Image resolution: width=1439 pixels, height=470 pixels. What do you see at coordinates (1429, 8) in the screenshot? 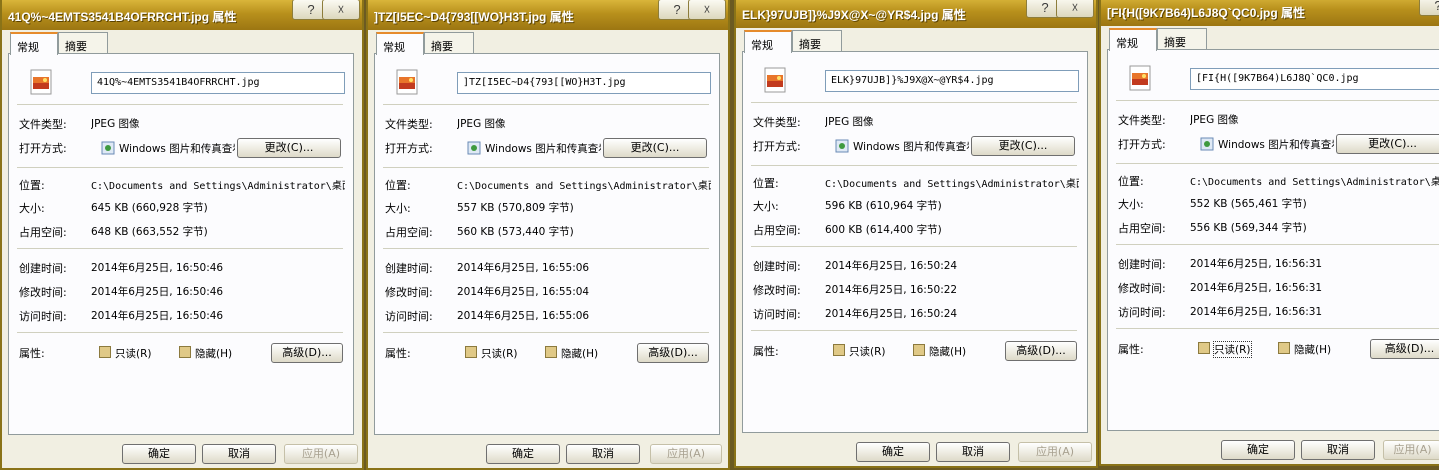
I see `help-button: ?` at bounding box center [1429, 8].